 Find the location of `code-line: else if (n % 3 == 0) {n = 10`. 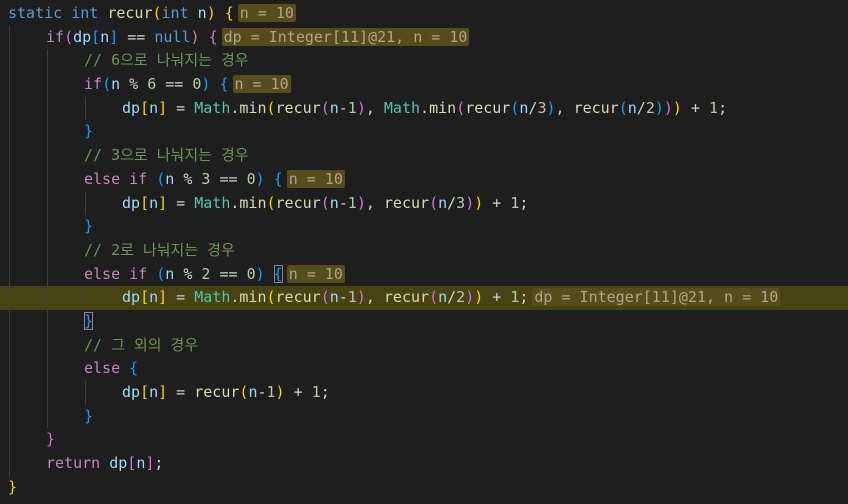

code-line: else if (n % 3 == 0) {n = 10 is located at coordinates (424, 179).